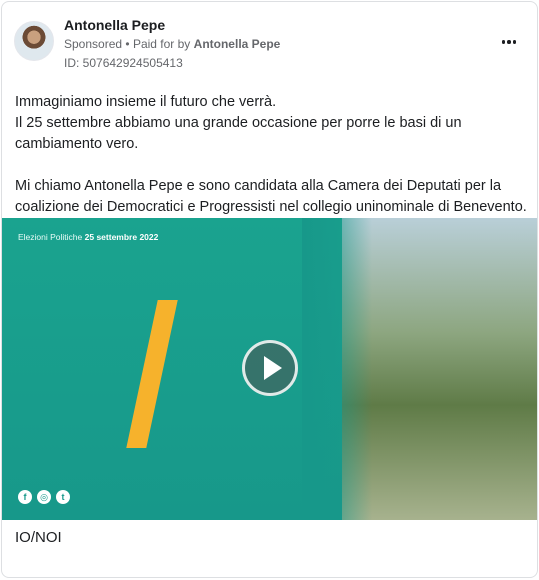 The width and height of the screenshot is (539, 580). What do you see at coordinates (337, 369) in the screenshot?
I see `photo-fade` at bounding box center [337, 369].